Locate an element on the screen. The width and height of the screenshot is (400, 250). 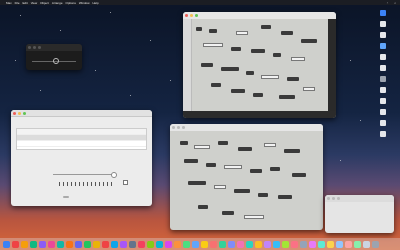
prefs-checkbox is located at coordinates (125, 182).